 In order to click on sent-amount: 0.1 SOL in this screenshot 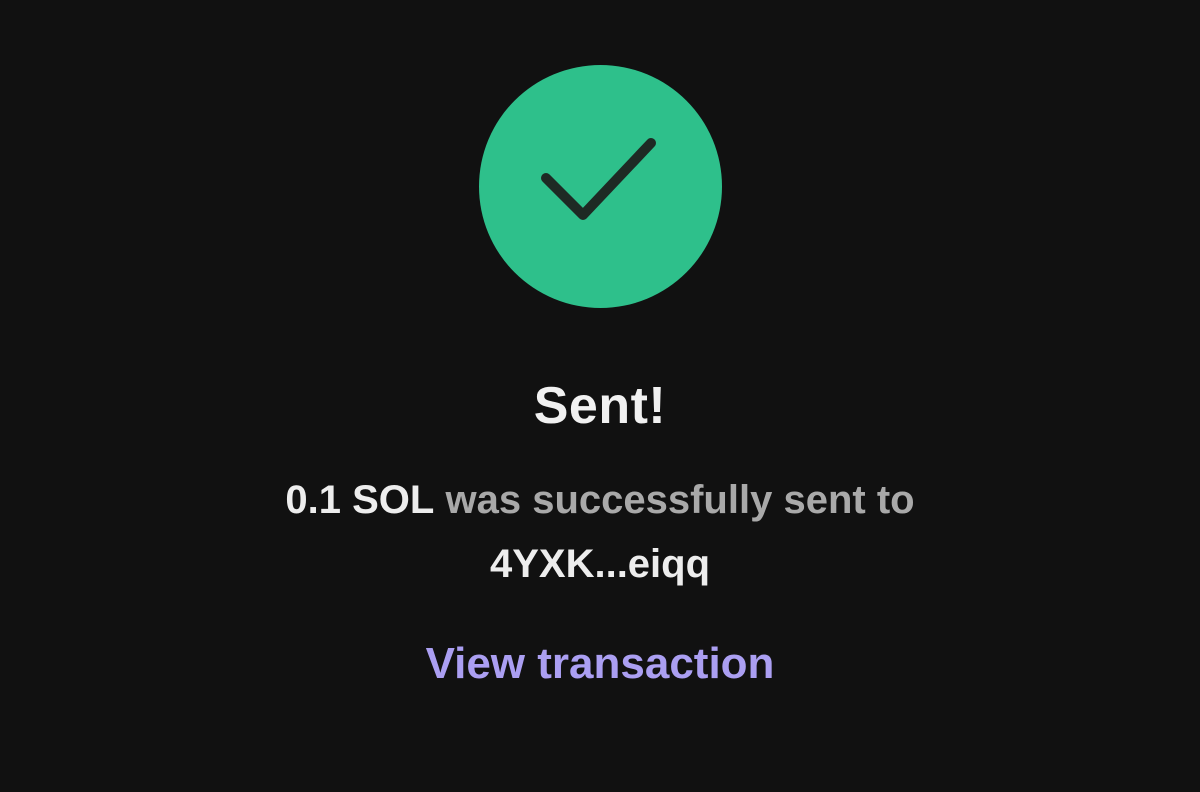, I will do `click(360, 500)`.